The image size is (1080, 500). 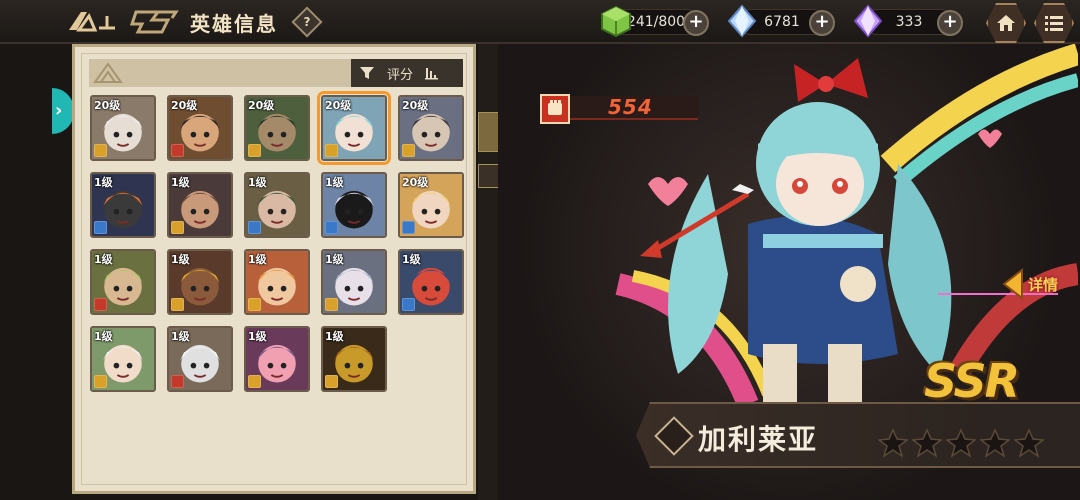 I want to click on menu-button, so click(x=1054, y=23).